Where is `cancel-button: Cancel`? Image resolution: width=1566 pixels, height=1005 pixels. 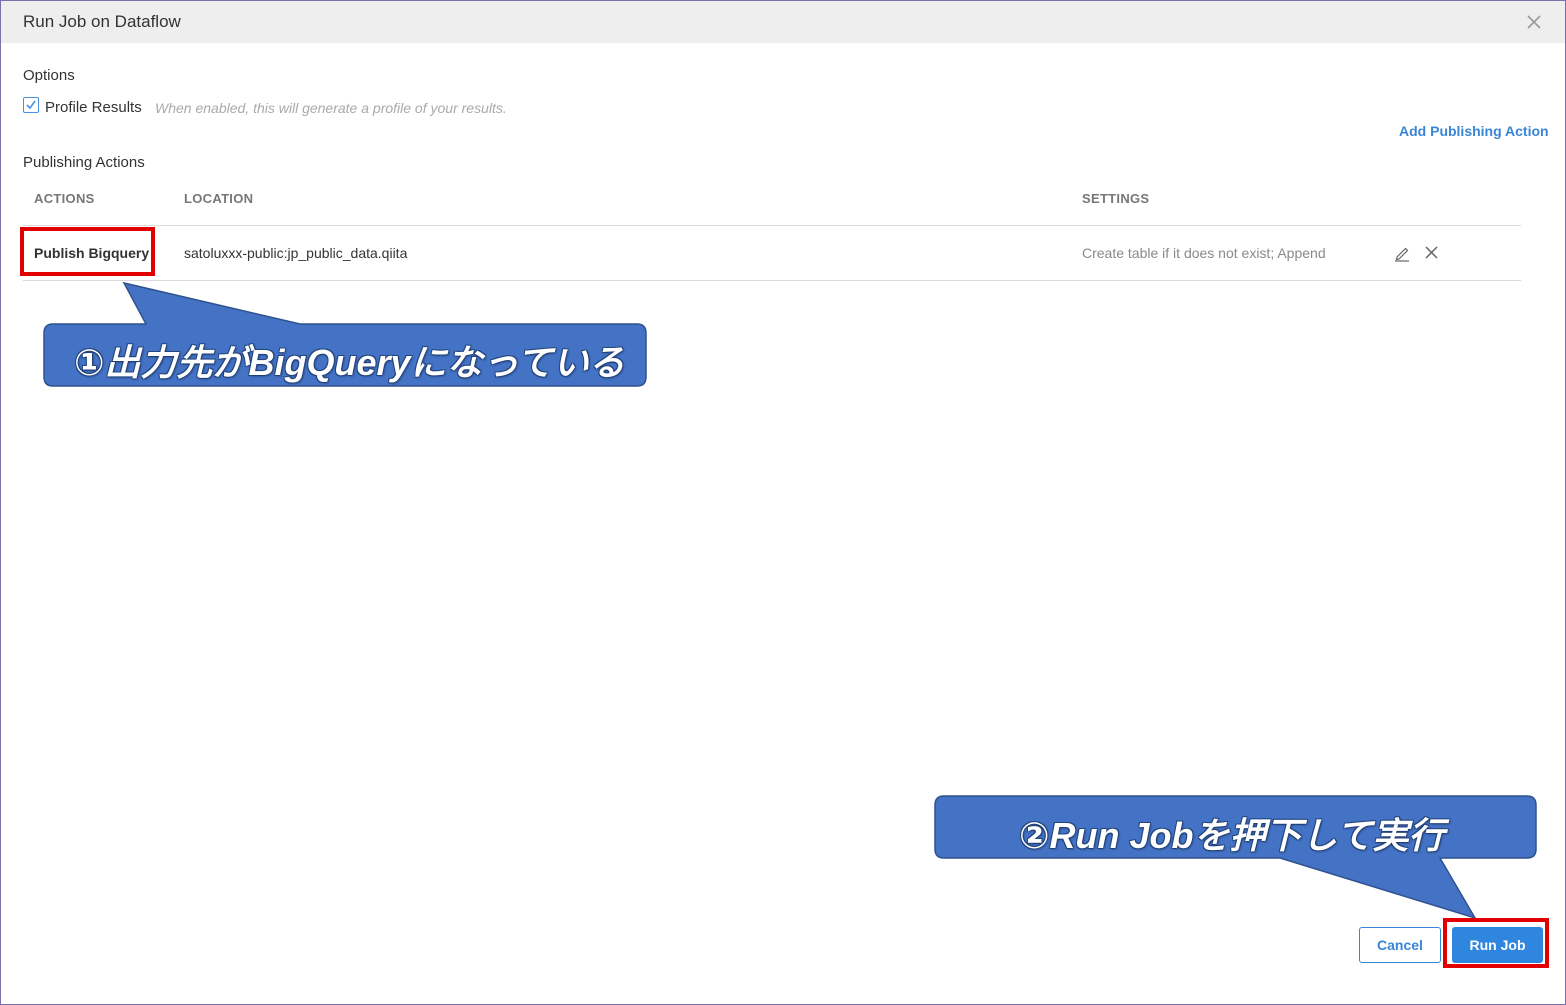 cancel-button: Cancel is located at coordinates (1400, 945).